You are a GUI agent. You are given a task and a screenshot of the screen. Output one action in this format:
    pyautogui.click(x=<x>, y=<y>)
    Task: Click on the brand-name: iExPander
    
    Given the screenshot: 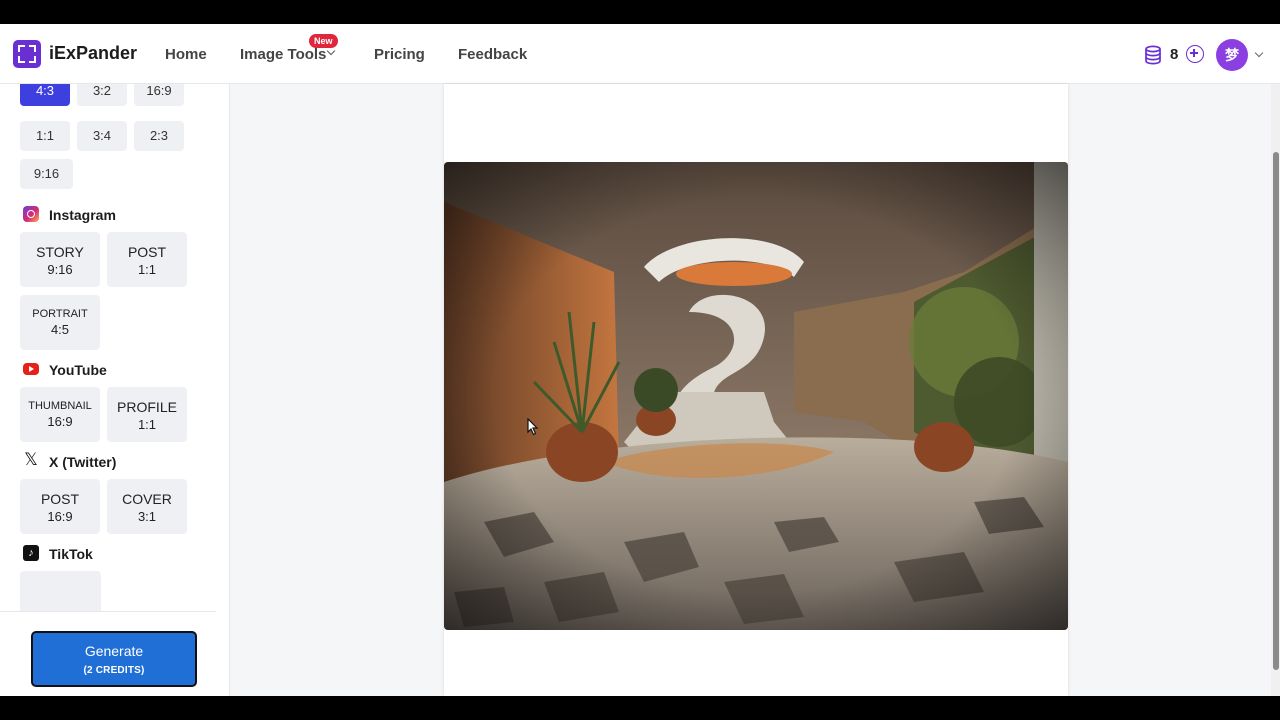 What is the action you would take?
    pyautogui.click(x=93, y=53)
    